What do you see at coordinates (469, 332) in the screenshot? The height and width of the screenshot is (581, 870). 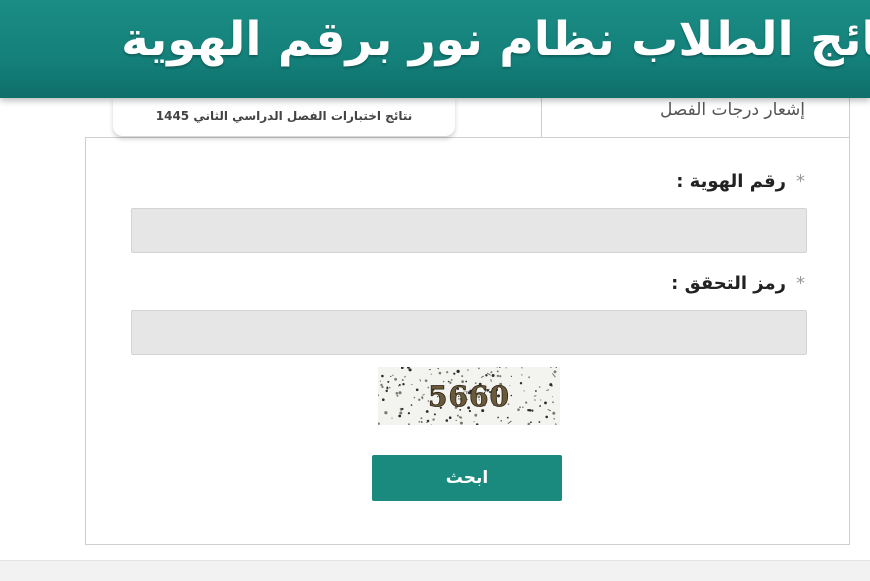 I see `verification-code-input` at bounding box center [469, 332].